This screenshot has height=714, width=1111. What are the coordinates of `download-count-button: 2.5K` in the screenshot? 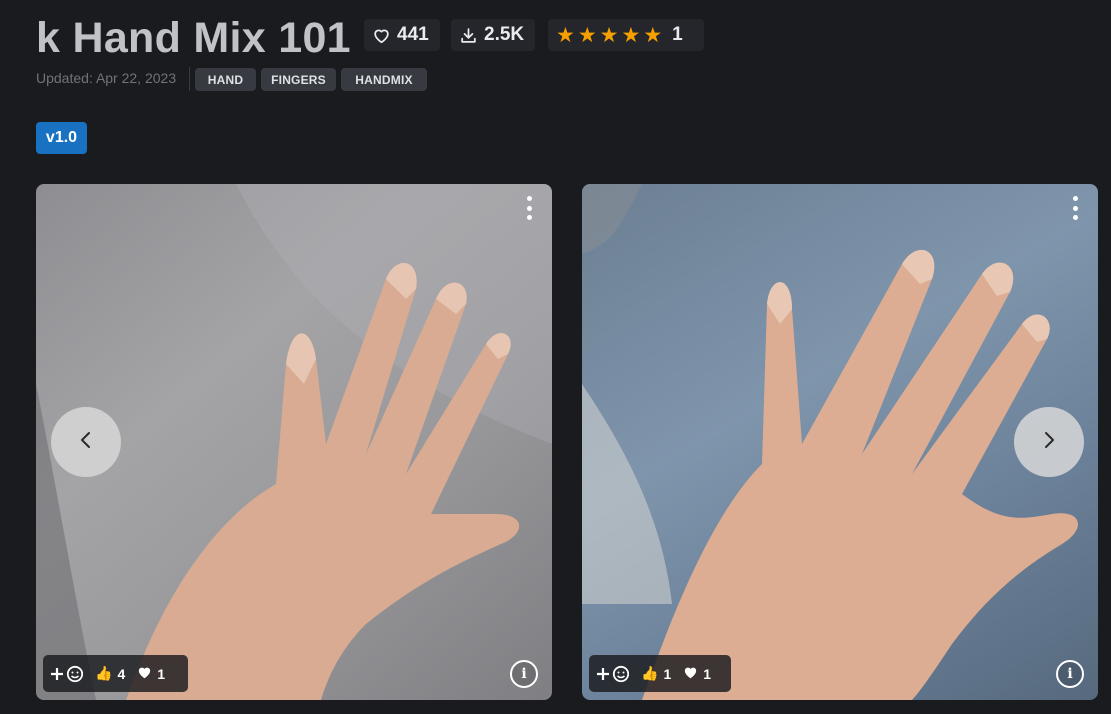 It's located at (493, 35).